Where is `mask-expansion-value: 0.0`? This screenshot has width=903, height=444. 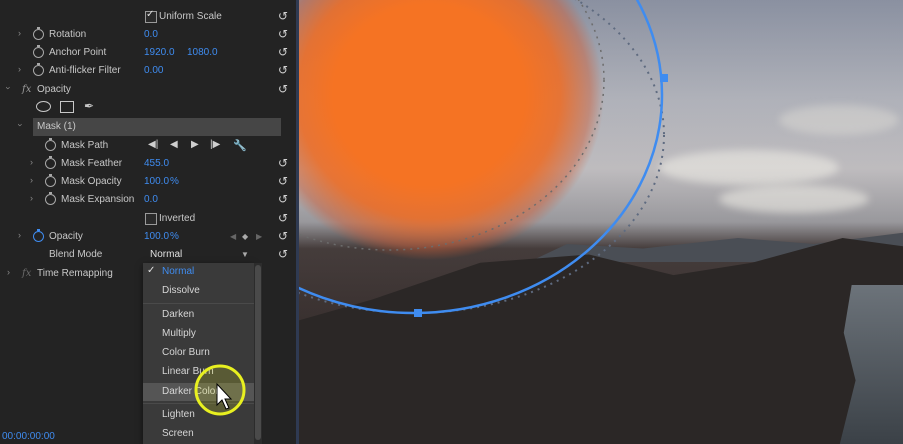 mask-expansion-value: 0.0 is located at coordinates (151, 199).